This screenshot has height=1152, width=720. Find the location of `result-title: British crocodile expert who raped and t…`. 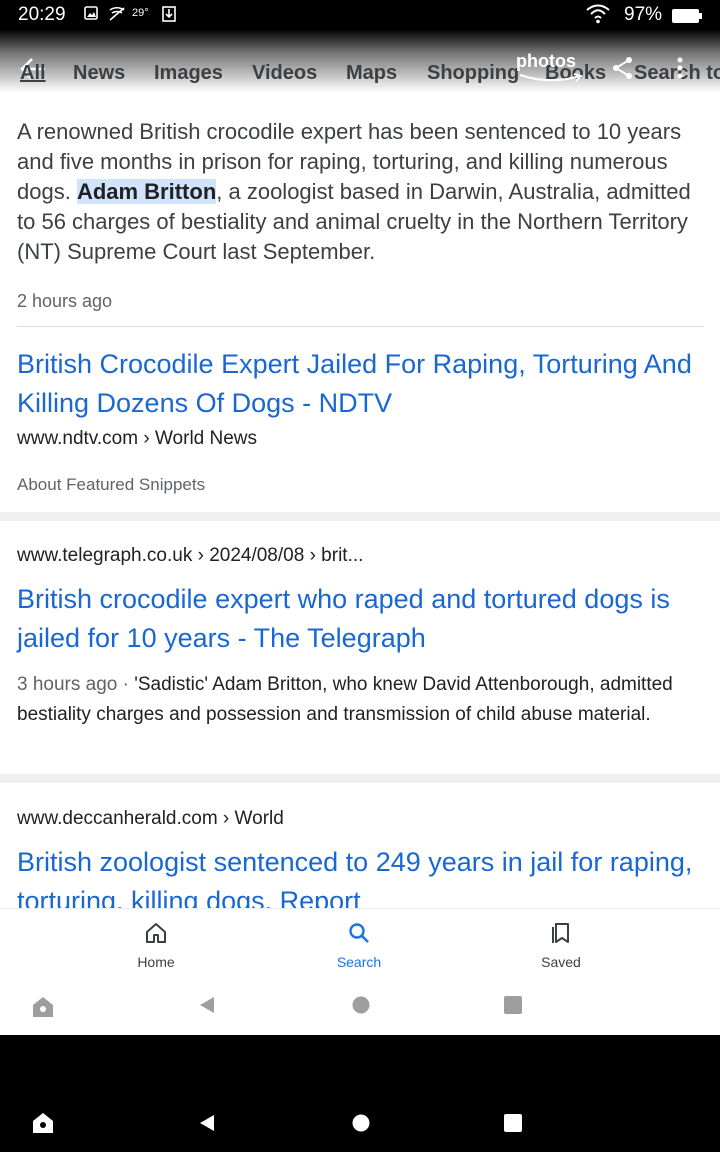

result-title: British crocodile expert who raped and t… is located at coordinates (362, 619).